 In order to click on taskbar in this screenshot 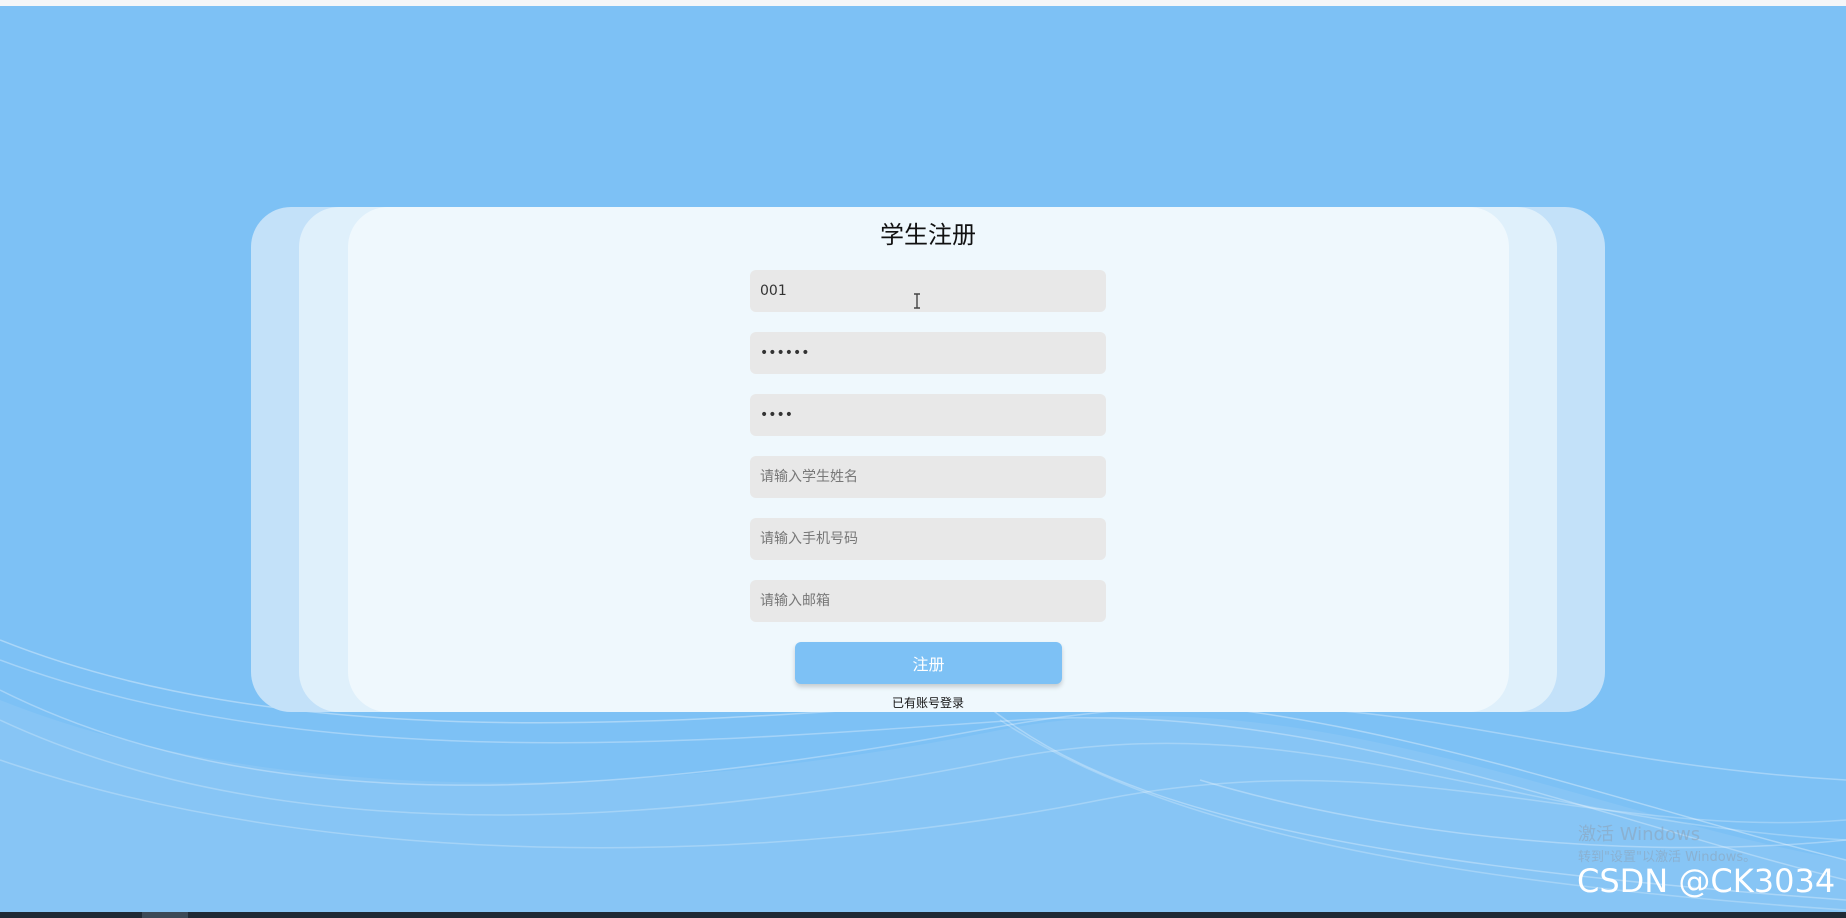, I will do `click(923, 915)`.